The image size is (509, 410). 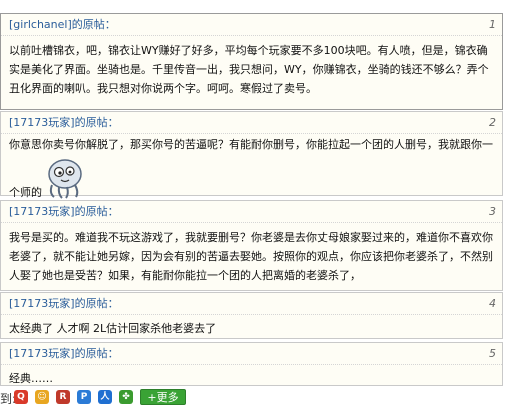 I want to click on floor-number: 2, so click(x=492, y=122).